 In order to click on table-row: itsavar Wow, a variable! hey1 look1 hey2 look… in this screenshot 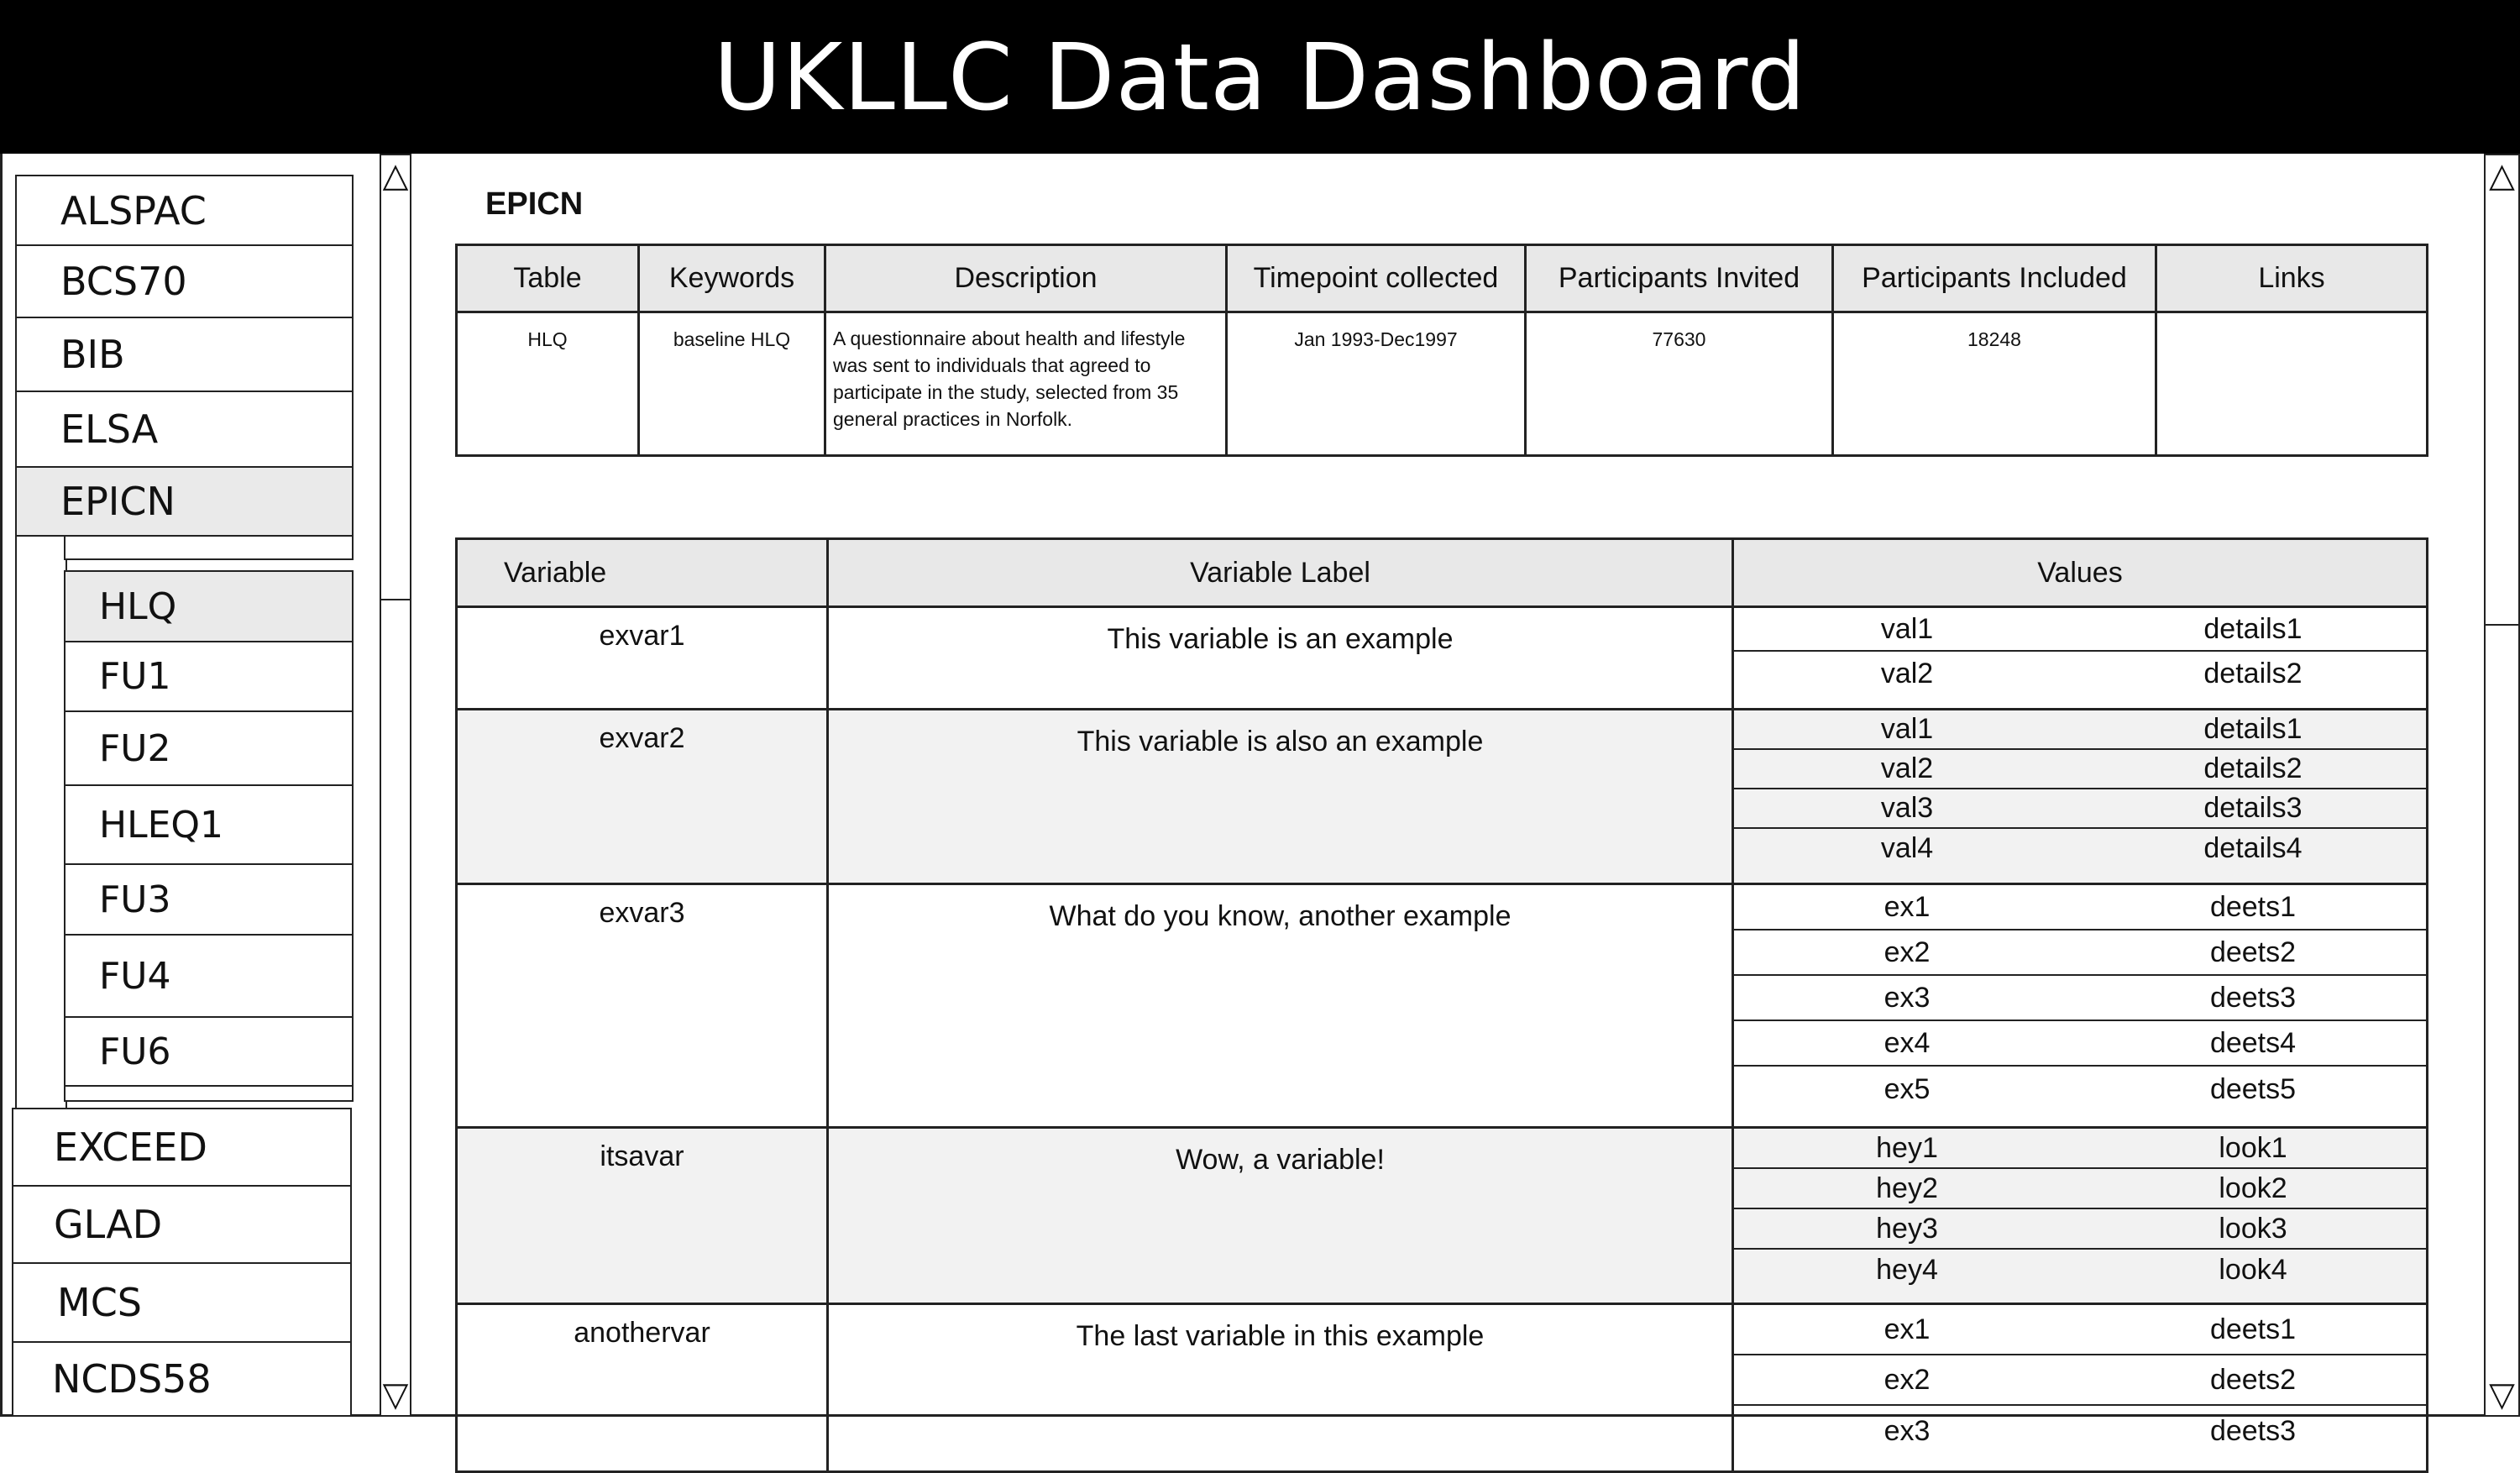, I will do `click(1441, 1215)`.